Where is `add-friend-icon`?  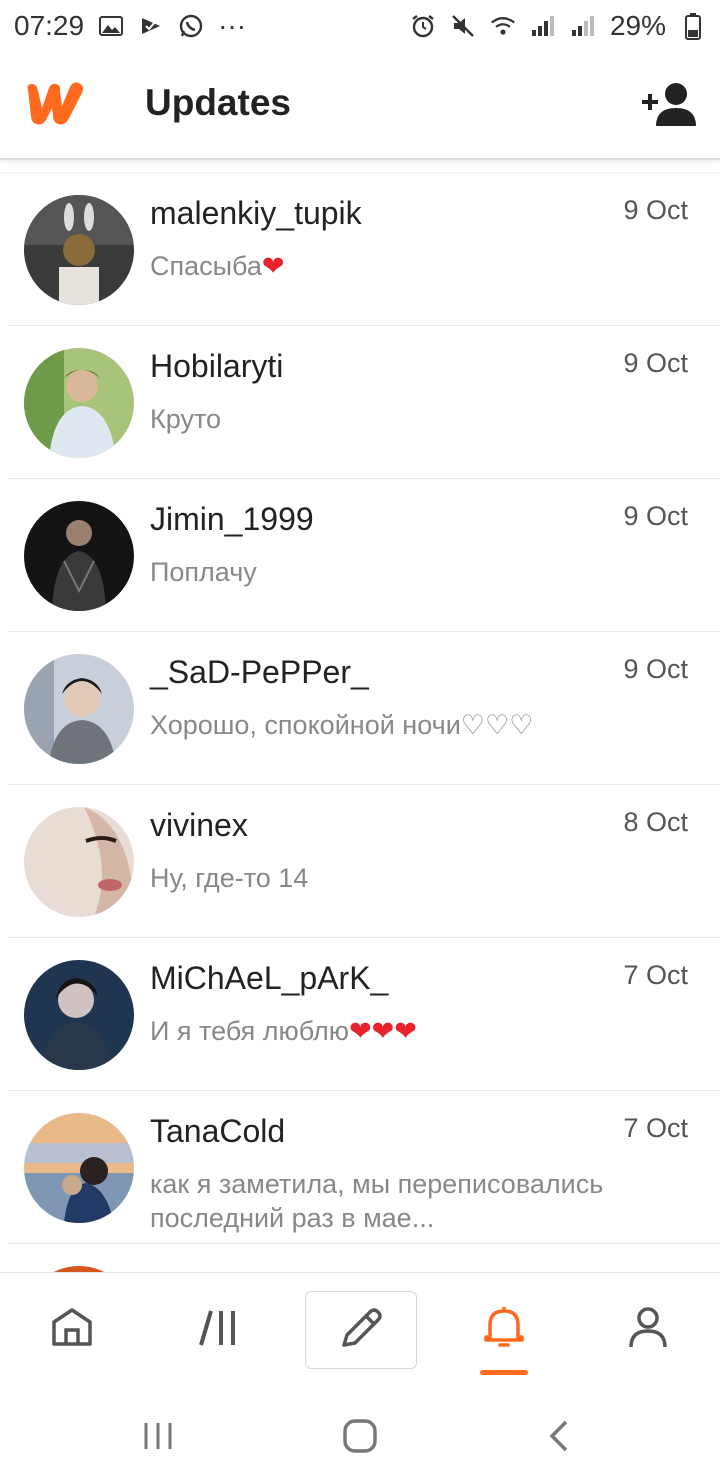
add-friend-icon is located at coordinates (669, 106).